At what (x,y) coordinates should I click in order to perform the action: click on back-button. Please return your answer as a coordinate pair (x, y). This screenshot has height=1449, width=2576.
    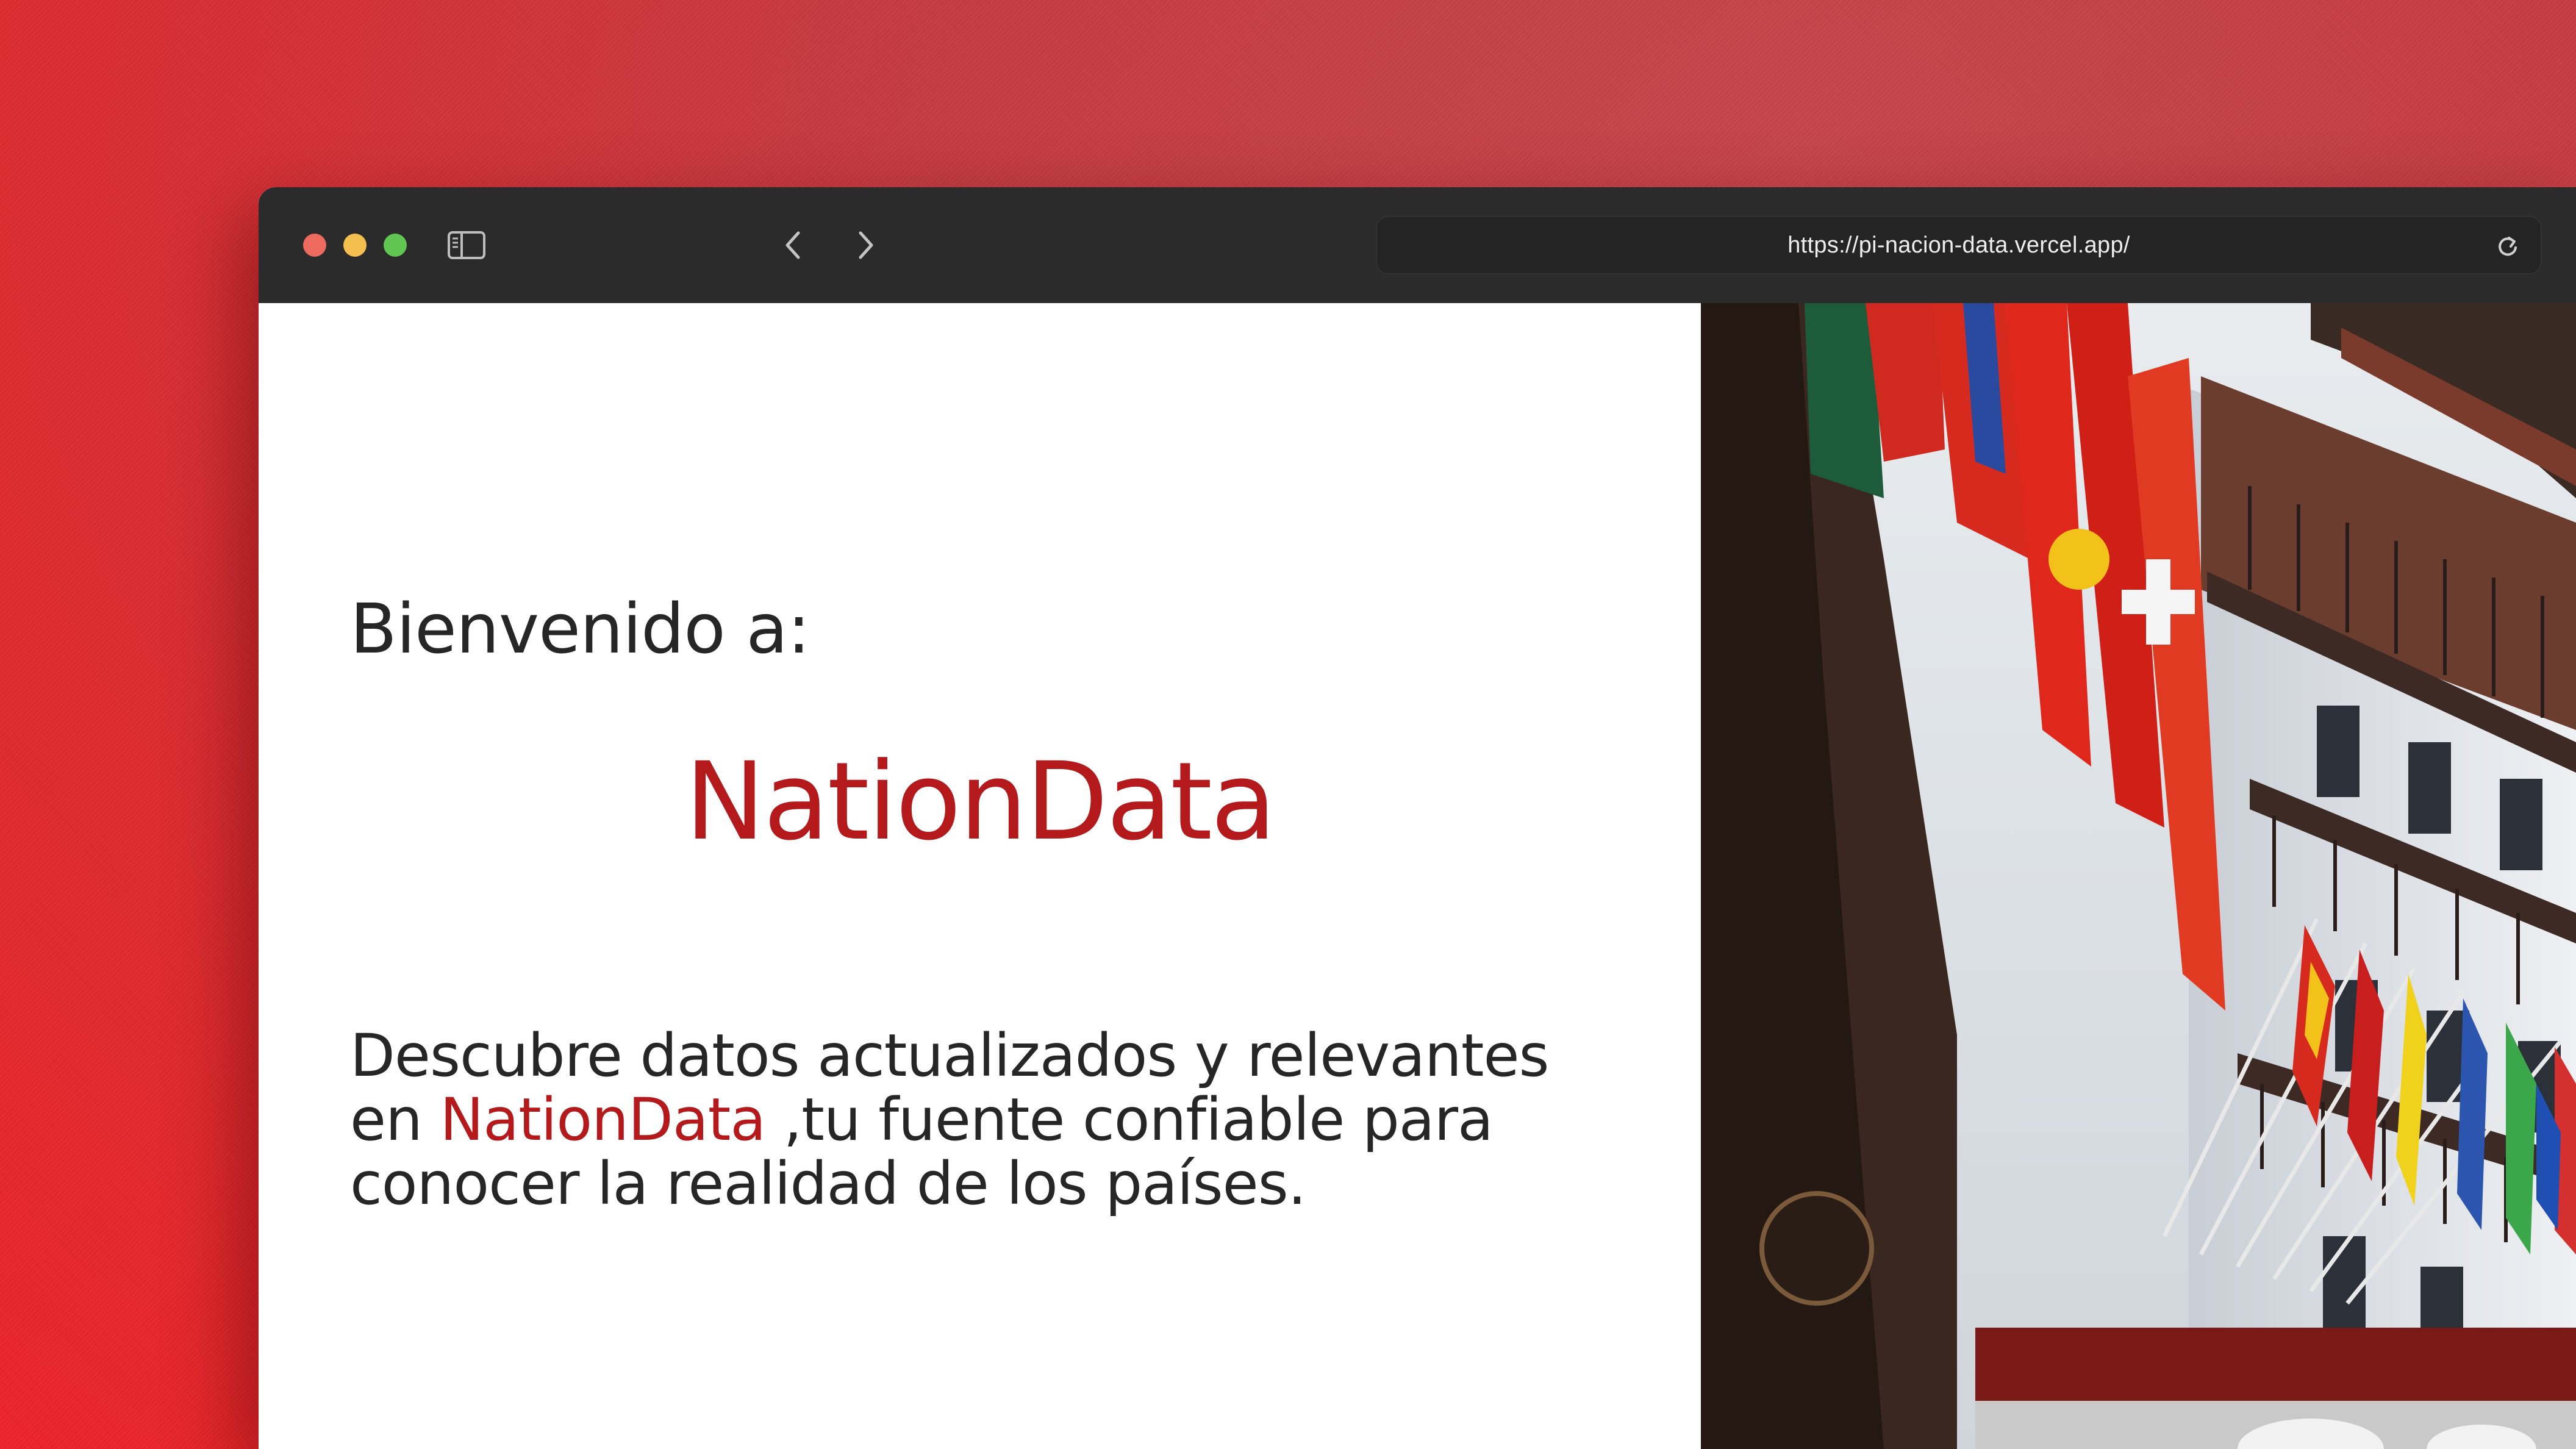
    Looking at the image, I should click on (793, 245).